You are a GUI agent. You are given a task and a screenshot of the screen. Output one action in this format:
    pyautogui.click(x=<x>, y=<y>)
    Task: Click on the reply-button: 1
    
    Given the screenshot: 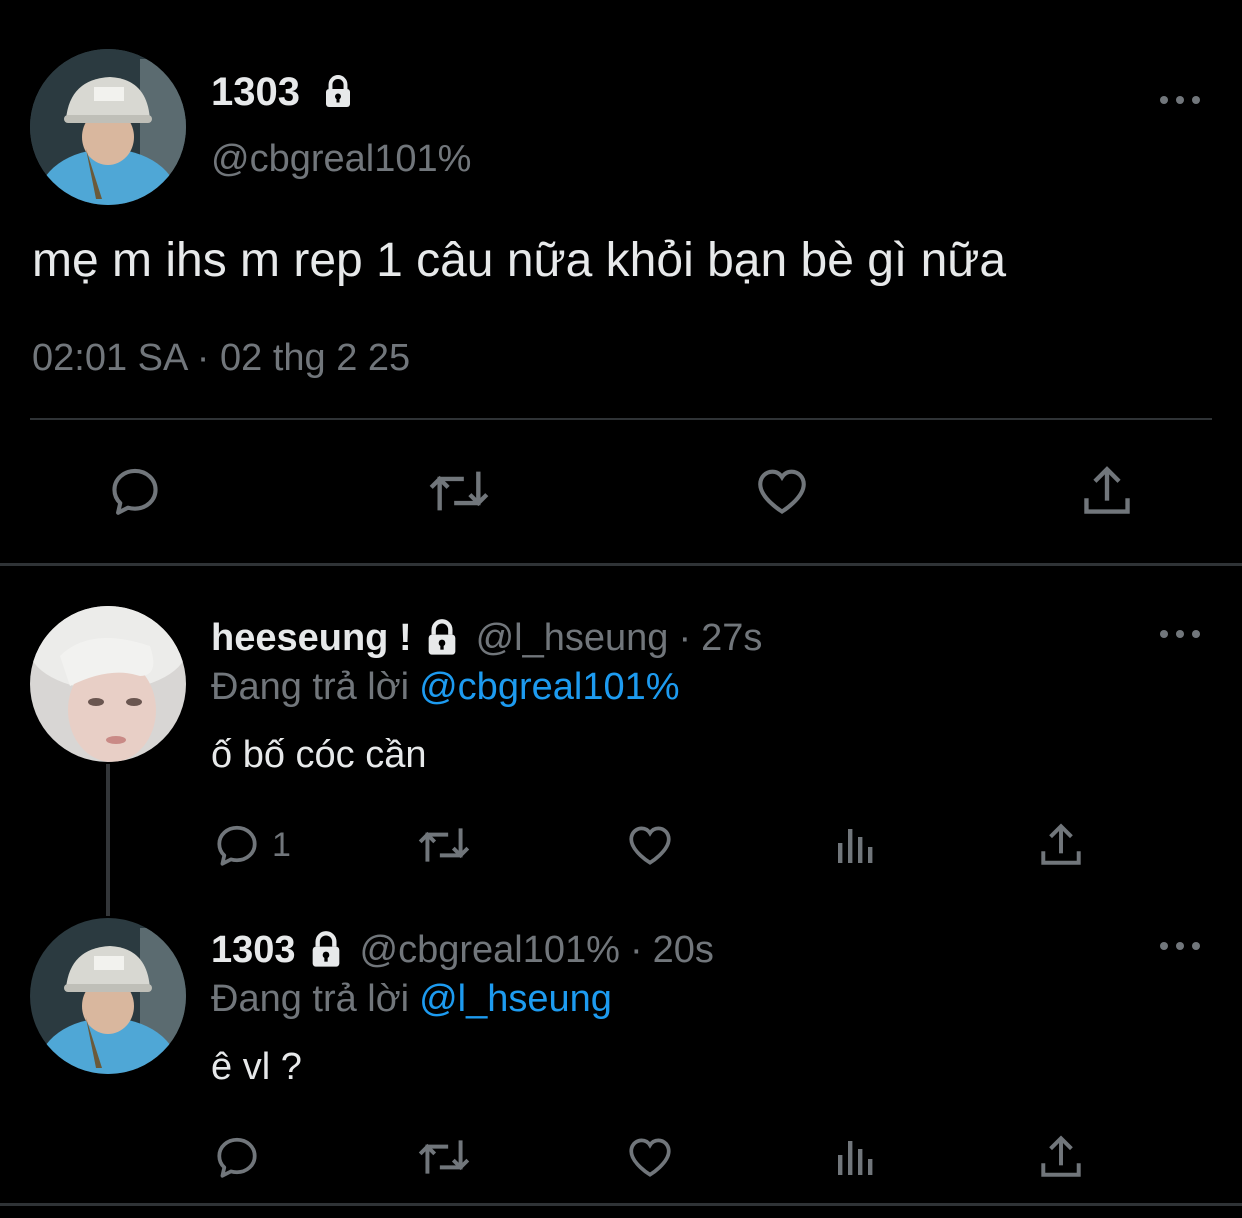 What is the action you would take?
    pyautogui.click(x=251, y=845)
    